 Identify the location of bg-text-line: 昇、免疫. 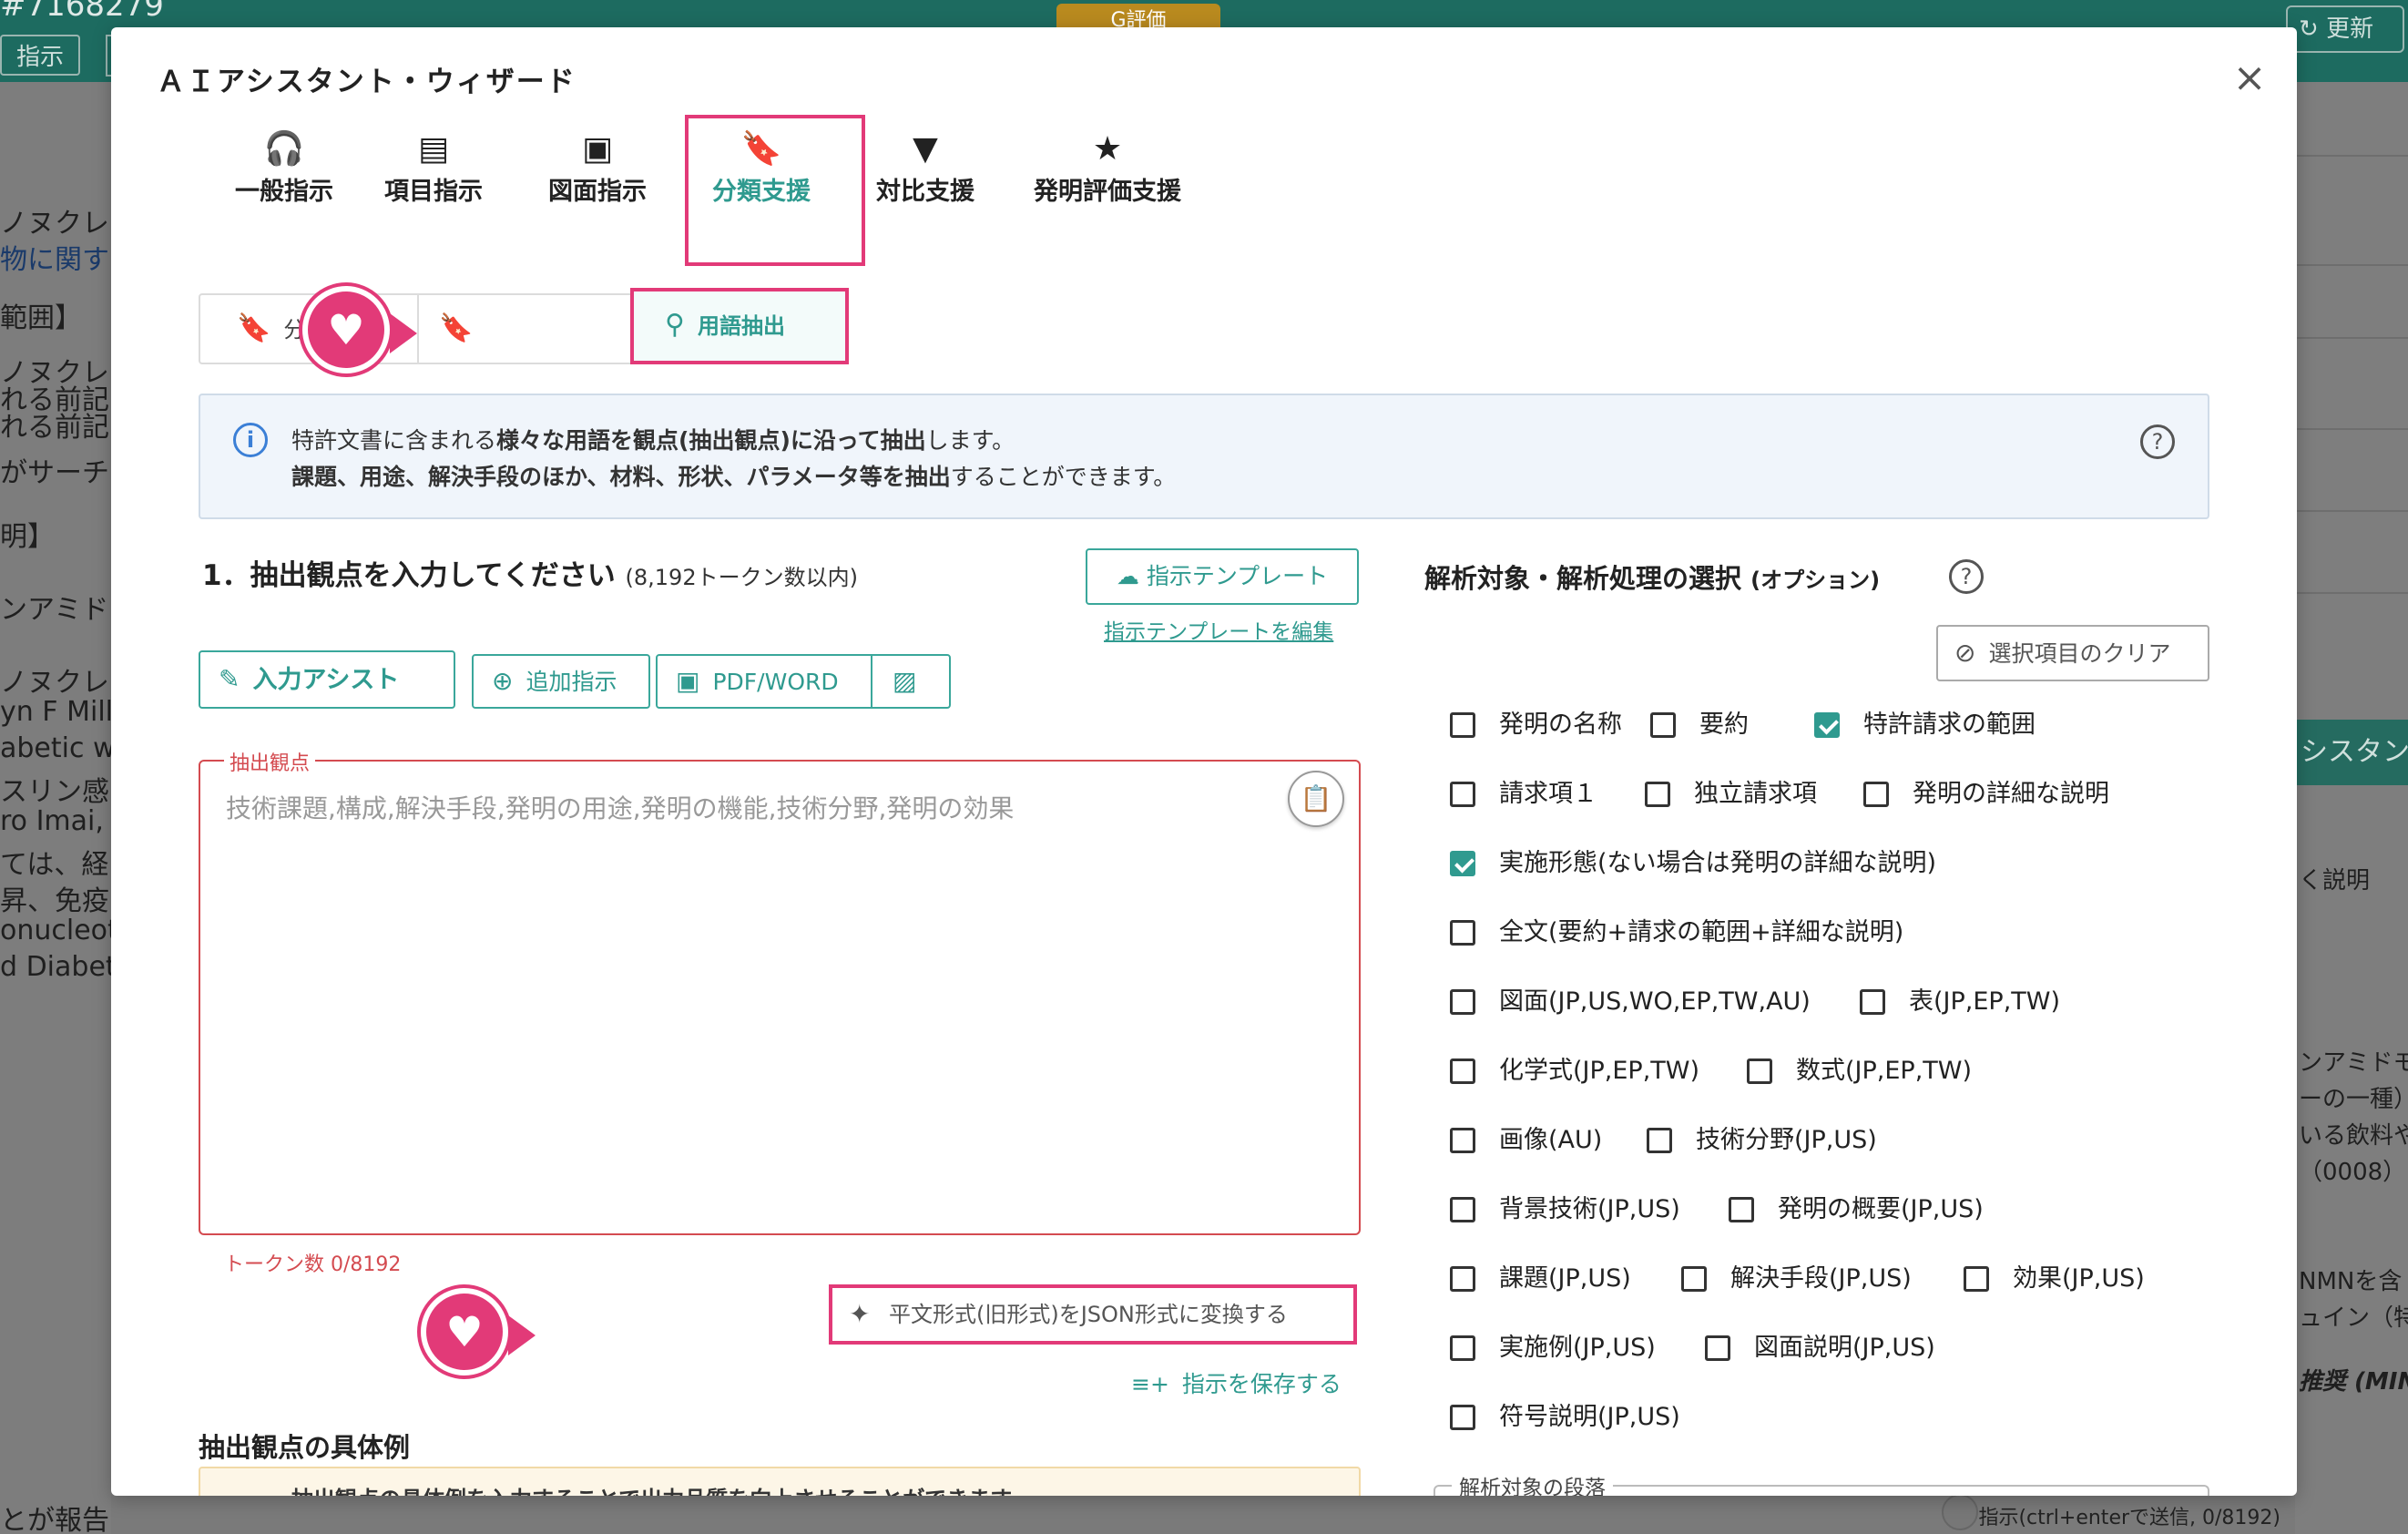
(54, 901).